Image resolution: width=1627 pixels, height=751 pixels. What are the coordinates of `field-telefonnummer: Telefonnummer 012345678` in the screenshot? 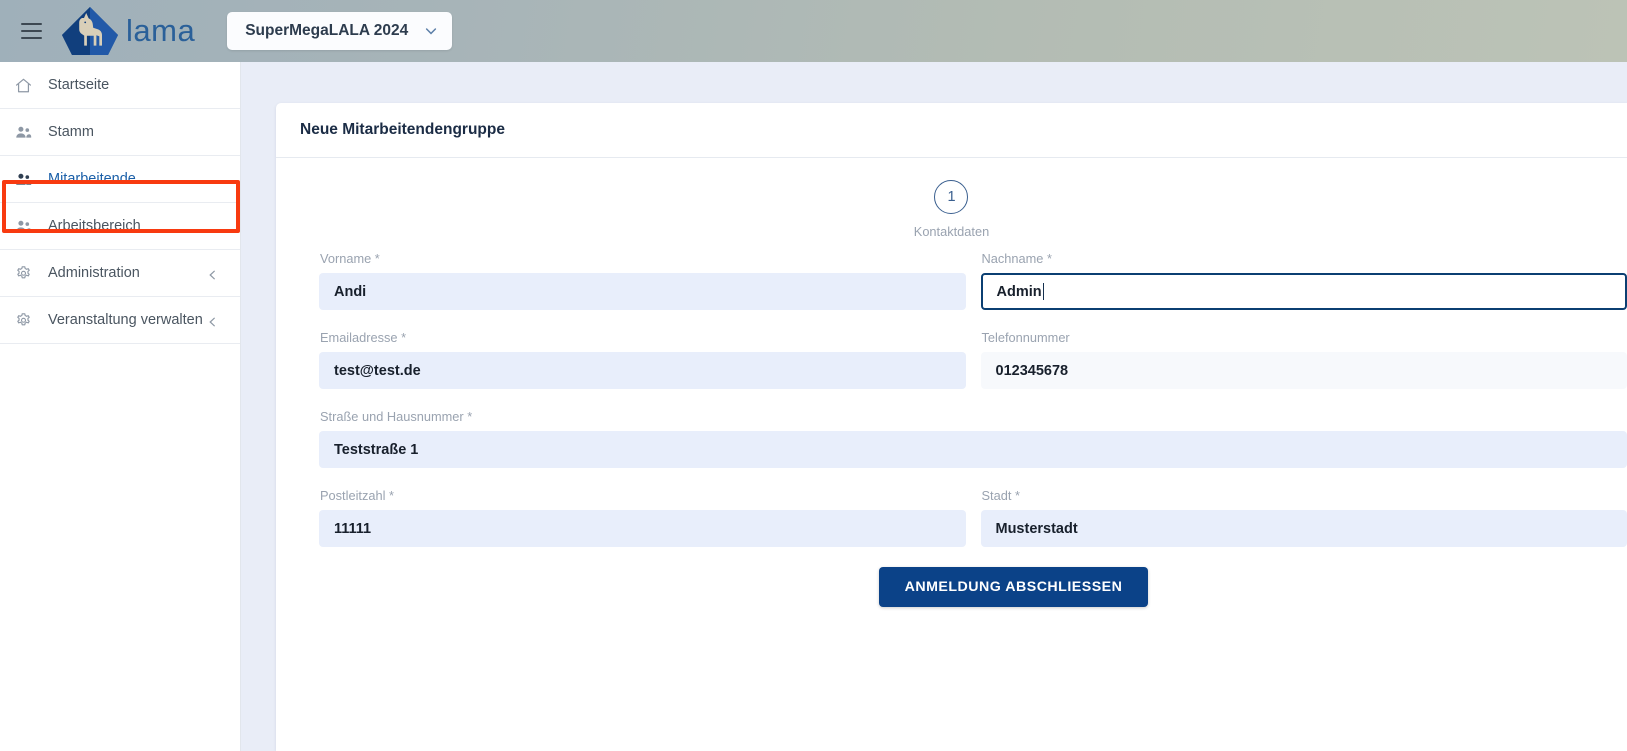 It's located at (1303, 359).